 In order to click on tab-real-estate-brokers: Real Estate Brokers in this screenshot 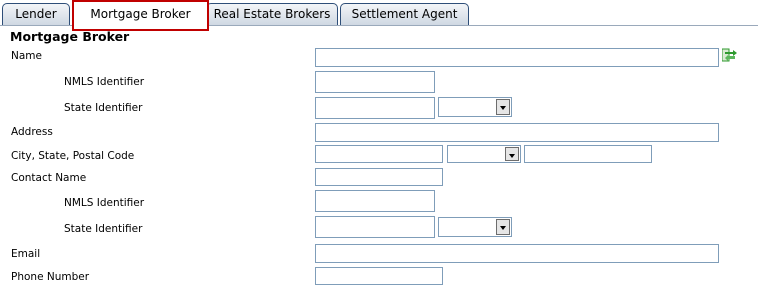, I will do `click(272, 14)`.